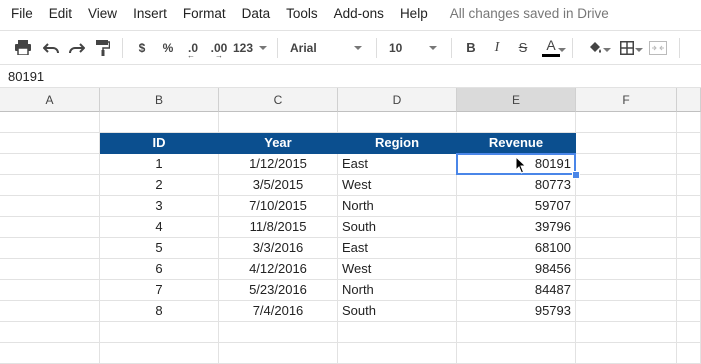 The width and height of the screenshot is (701, 364). What do you see at coordinates (626, 100) in the screenshot?
I see `column-header-f: F` at bounding box center [626, 100].